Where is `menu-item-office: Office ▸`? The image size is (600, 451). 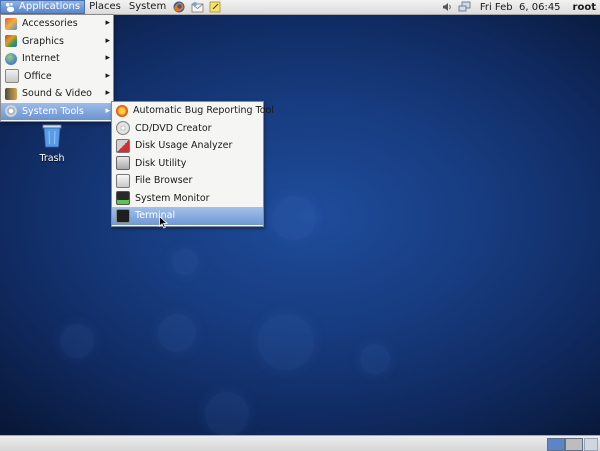
menu-item-office: Office ▸ is located at coordinates (57, 77).